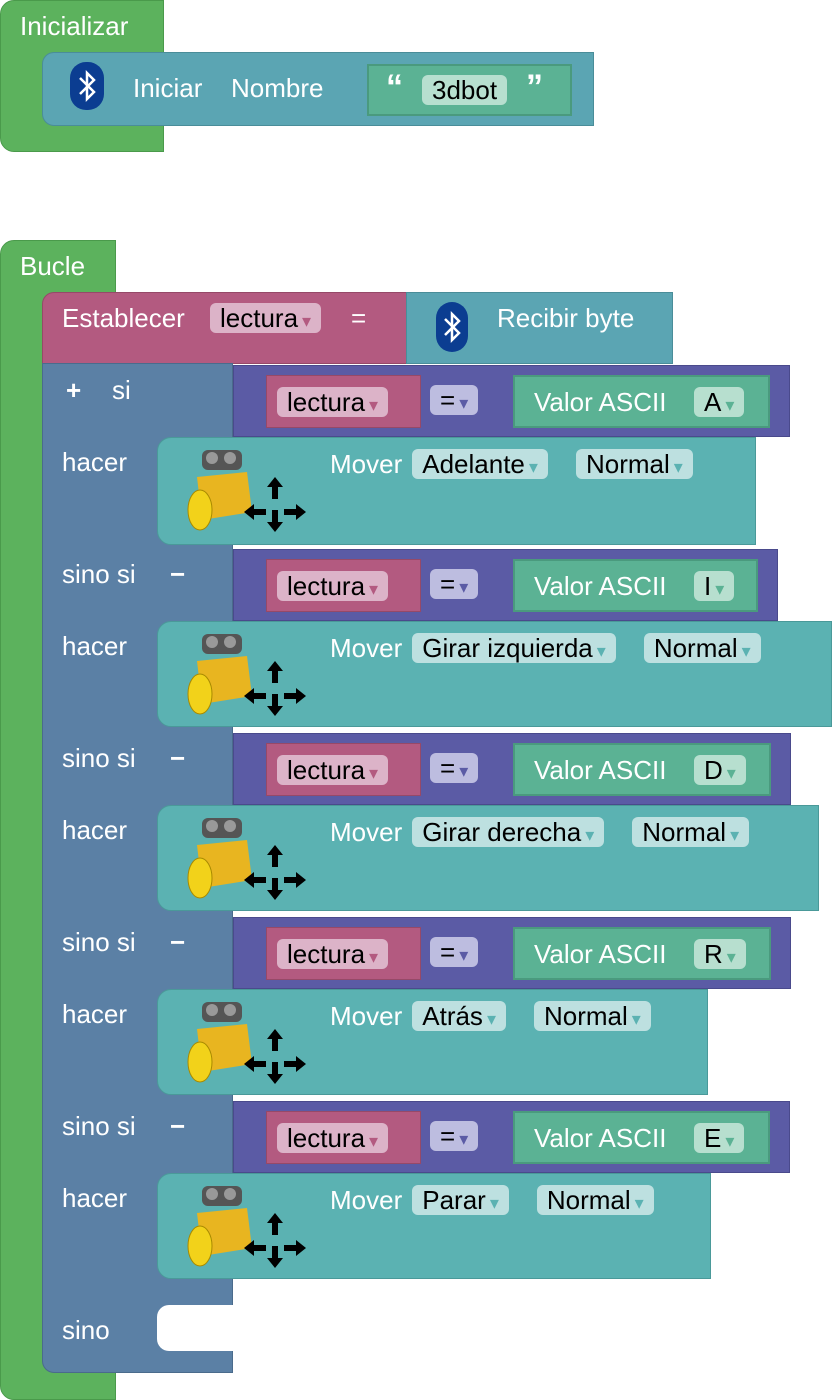  What do you see at coordinates (534, 87) in the screenshot?
I see `close-quote: ”` at bounding box center [534, 87].